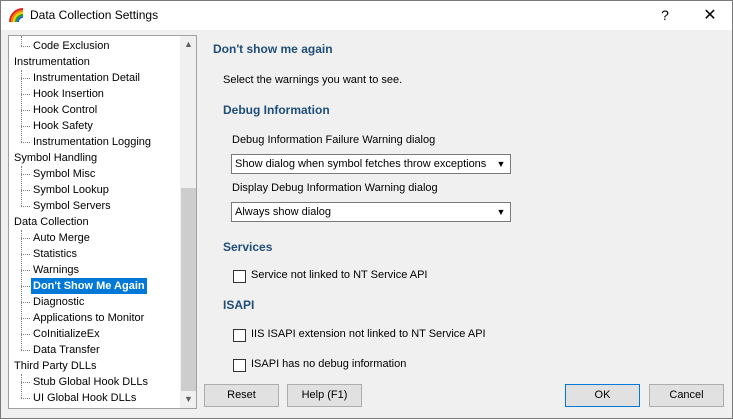 Image resolution: width=733 pixels, height=419 pixels. Describe the element at coordinates (239, 335) in the screenshot. I see `isapi-not-linked-checkbox` at that location.